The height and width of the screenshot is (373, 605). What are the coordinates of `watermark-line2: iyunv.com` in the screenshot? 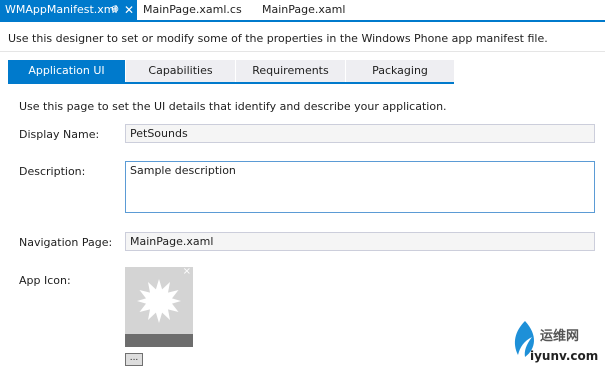 It's located at (564, 356).